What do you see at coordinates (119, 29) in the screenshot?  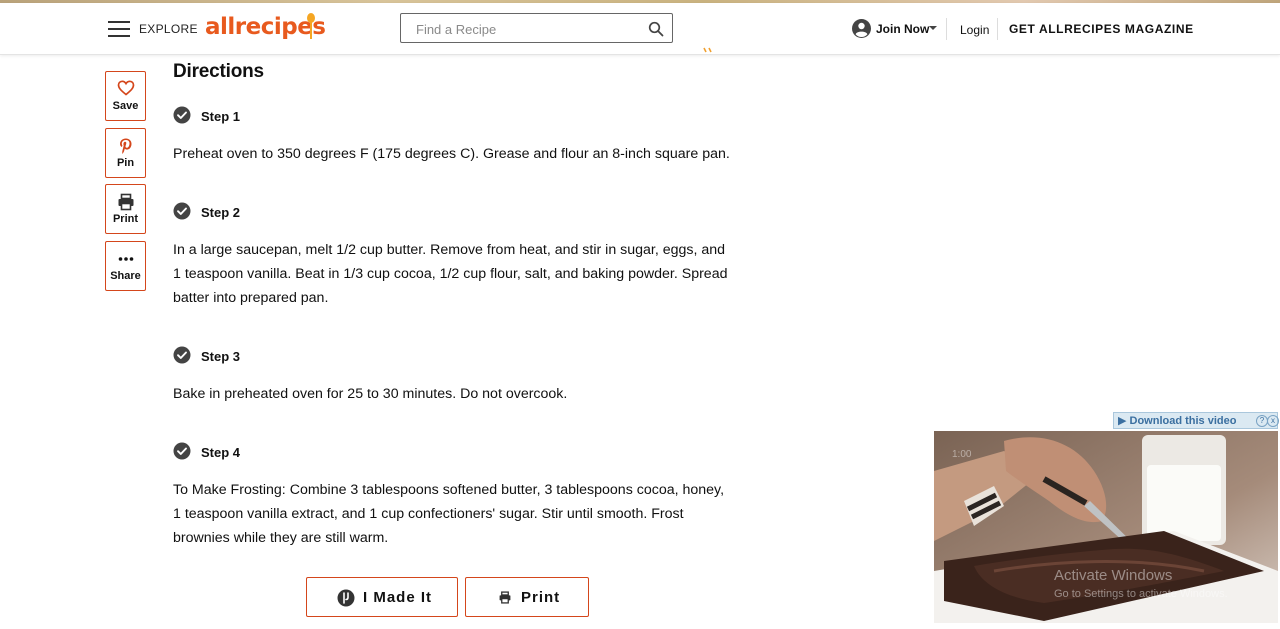 I see `hamburger-menu-icon` at bounding box center [119, 29].